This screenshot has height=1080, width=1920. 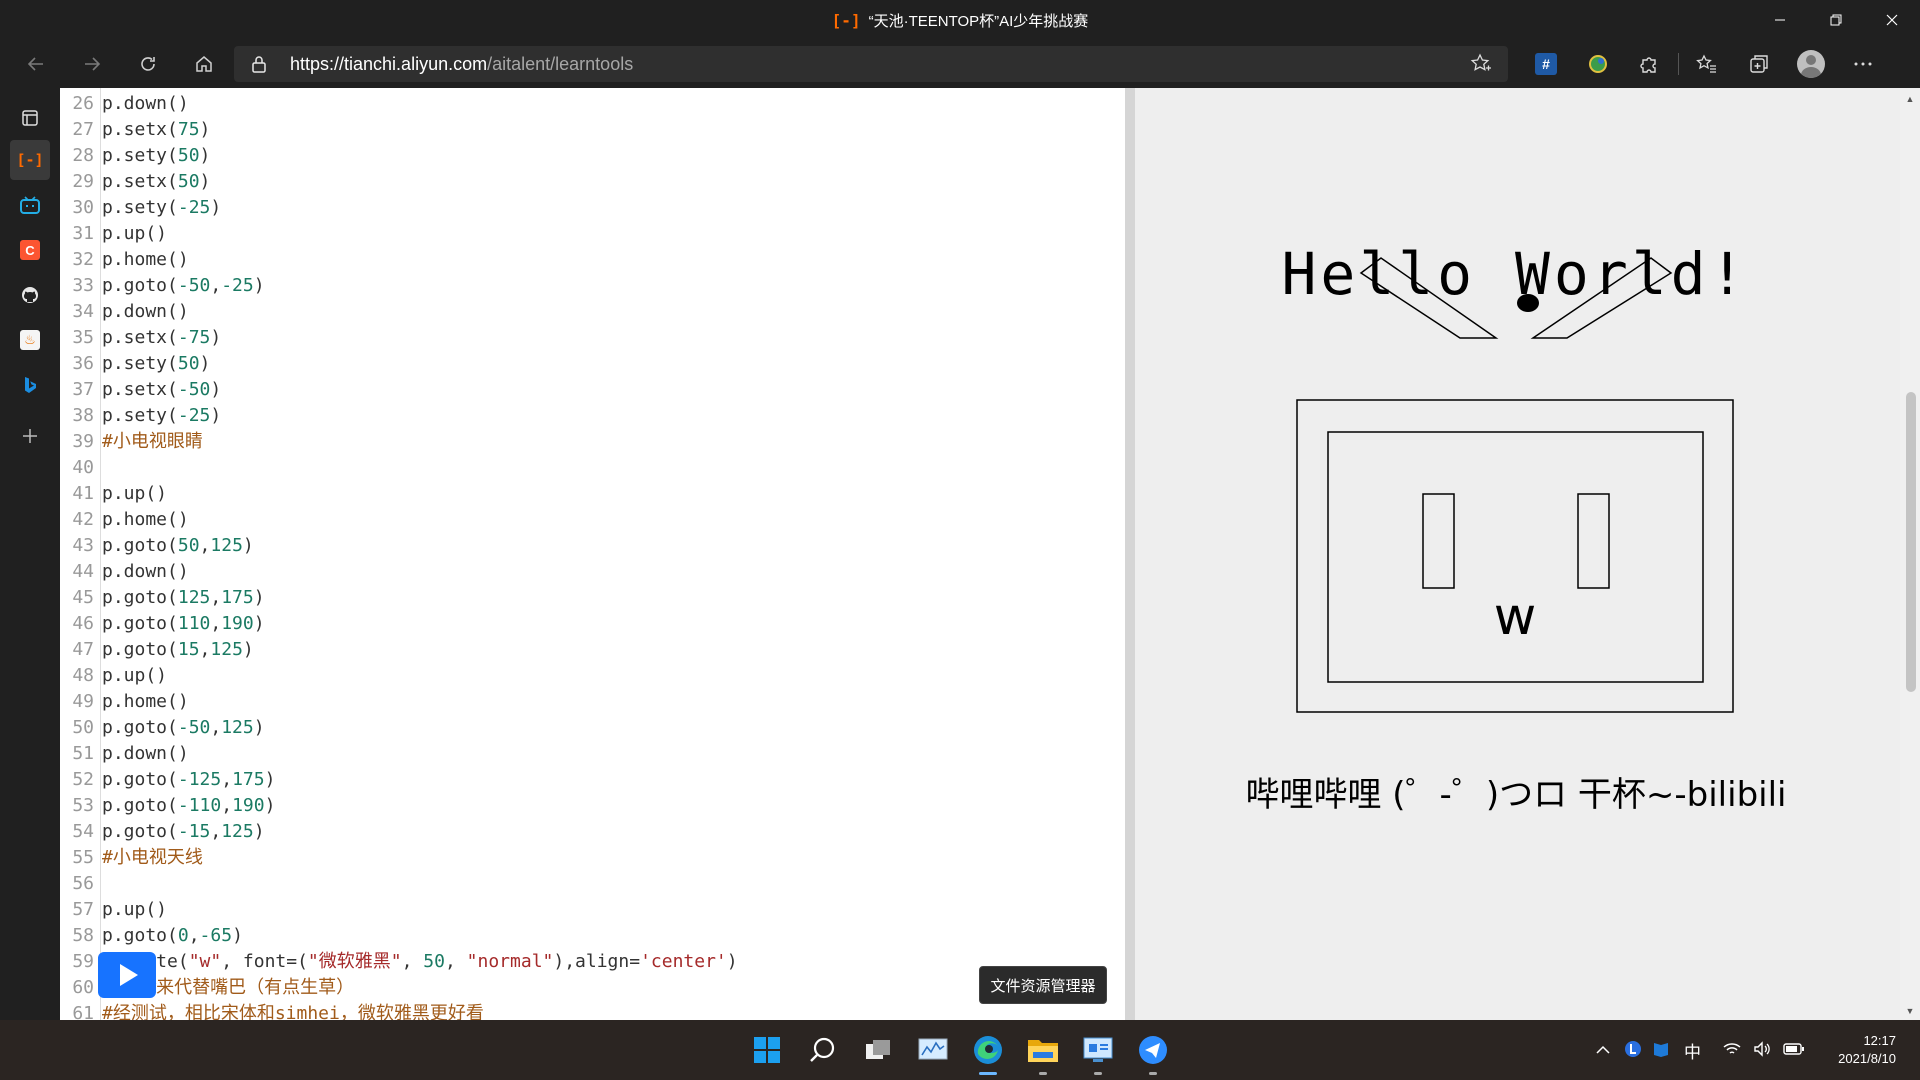 What do you see at coordinates (1759, 64) in the screenshot?
I see `collections-button` at bounding box center [1759, 64].